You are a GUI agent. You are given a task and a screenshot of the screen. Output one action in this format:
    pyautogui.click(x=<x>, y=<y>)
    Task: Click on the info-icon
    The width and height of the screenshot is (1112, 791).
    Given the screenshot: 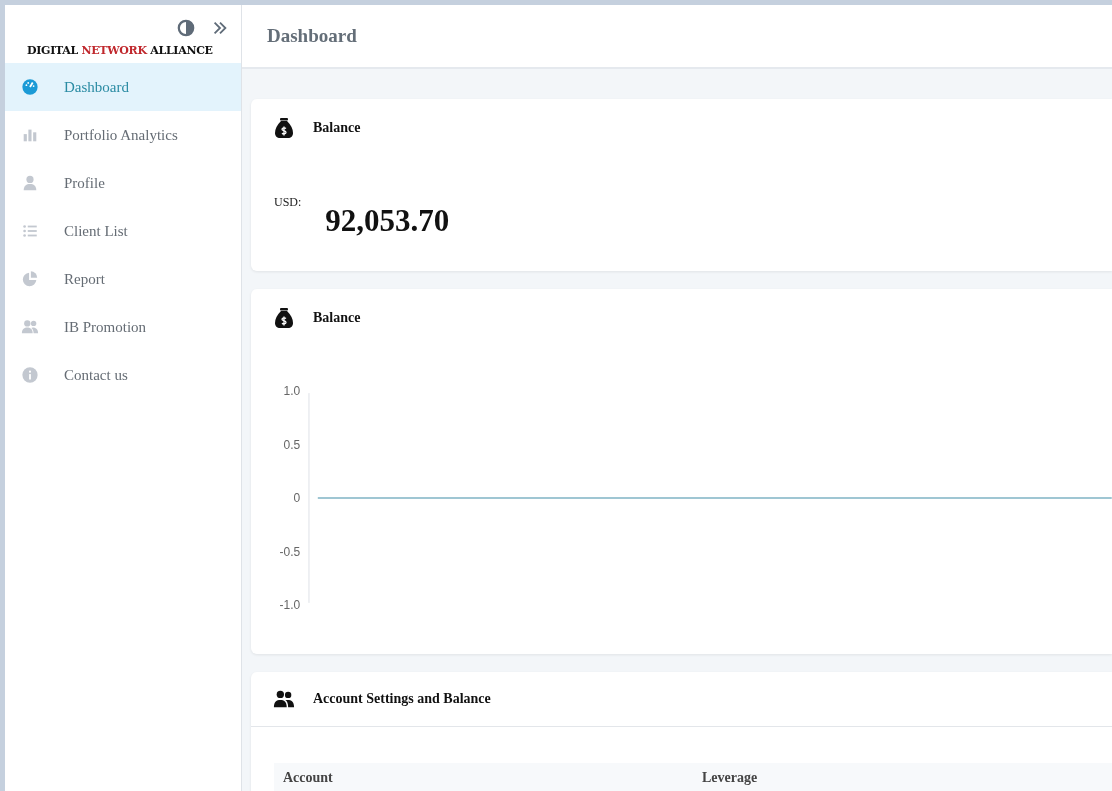 What is the action you would take?
    pyautogui.click(x=30, y=375)
    